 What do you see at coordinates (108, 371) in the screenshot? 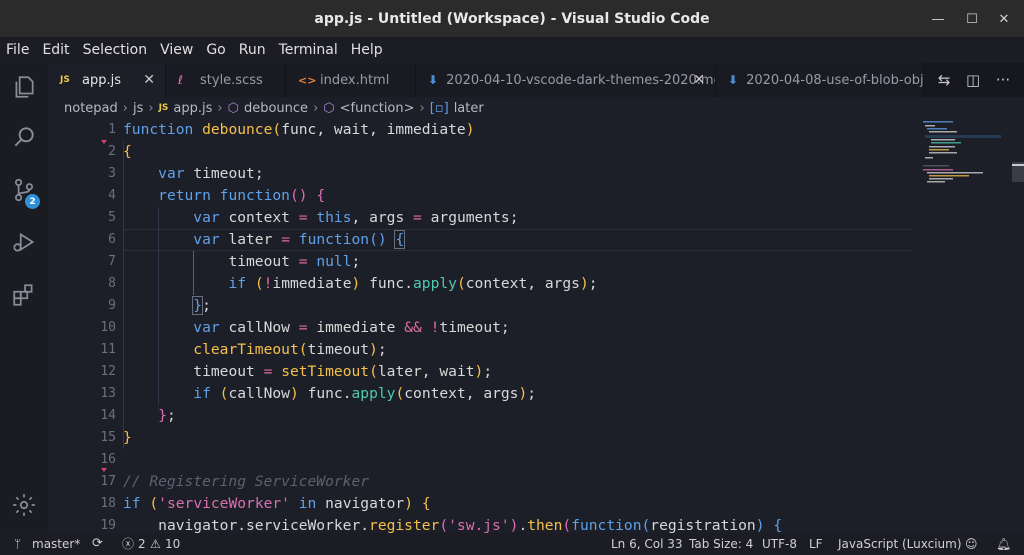
I see `line-number: 12` at bounding box center [108, 371].